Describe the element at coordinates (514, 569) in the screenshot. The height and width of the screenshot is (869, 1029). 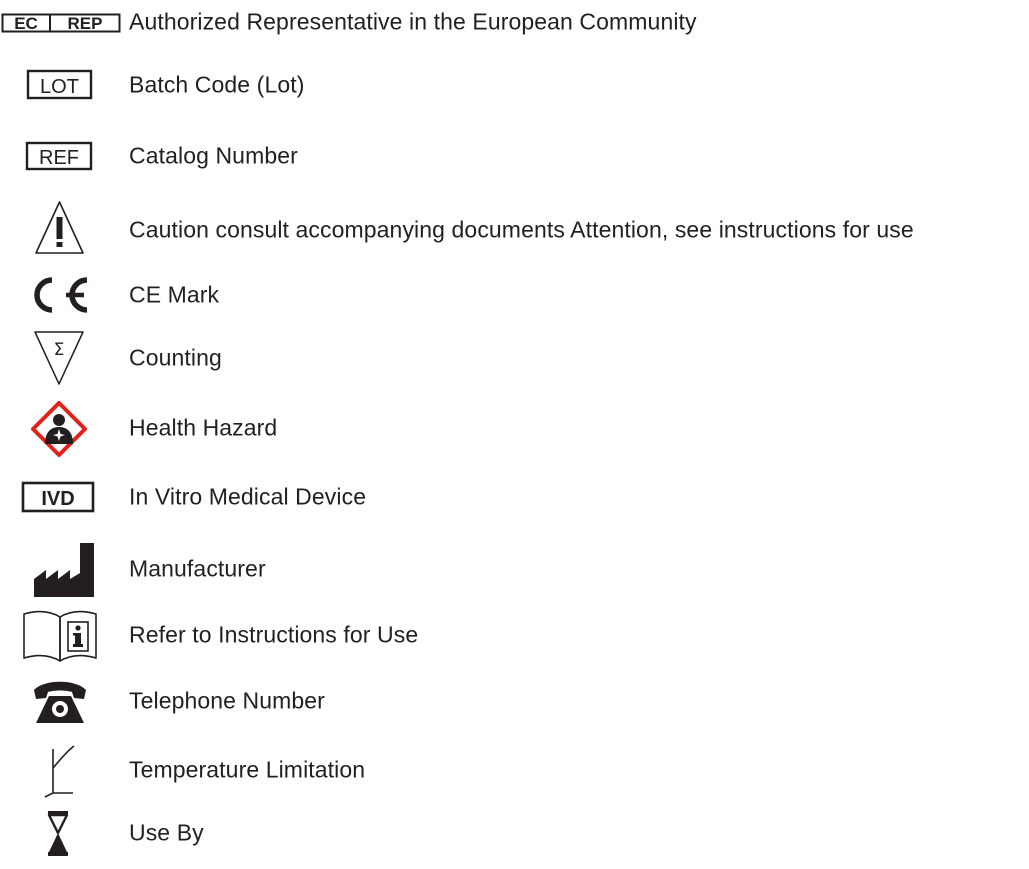
I see `legend-row-manufacturer: Manufacturer` at that location.